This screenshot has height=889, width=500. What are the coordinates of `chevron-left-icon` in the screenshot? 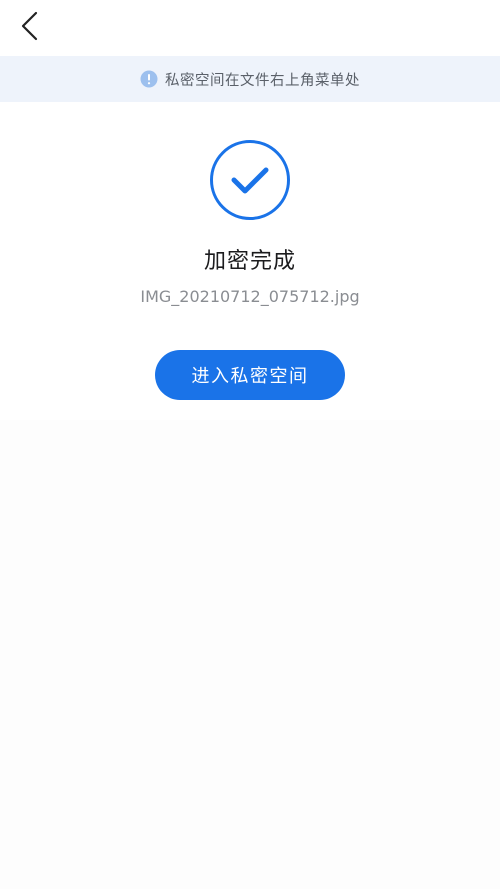 It's located at (29, 26).